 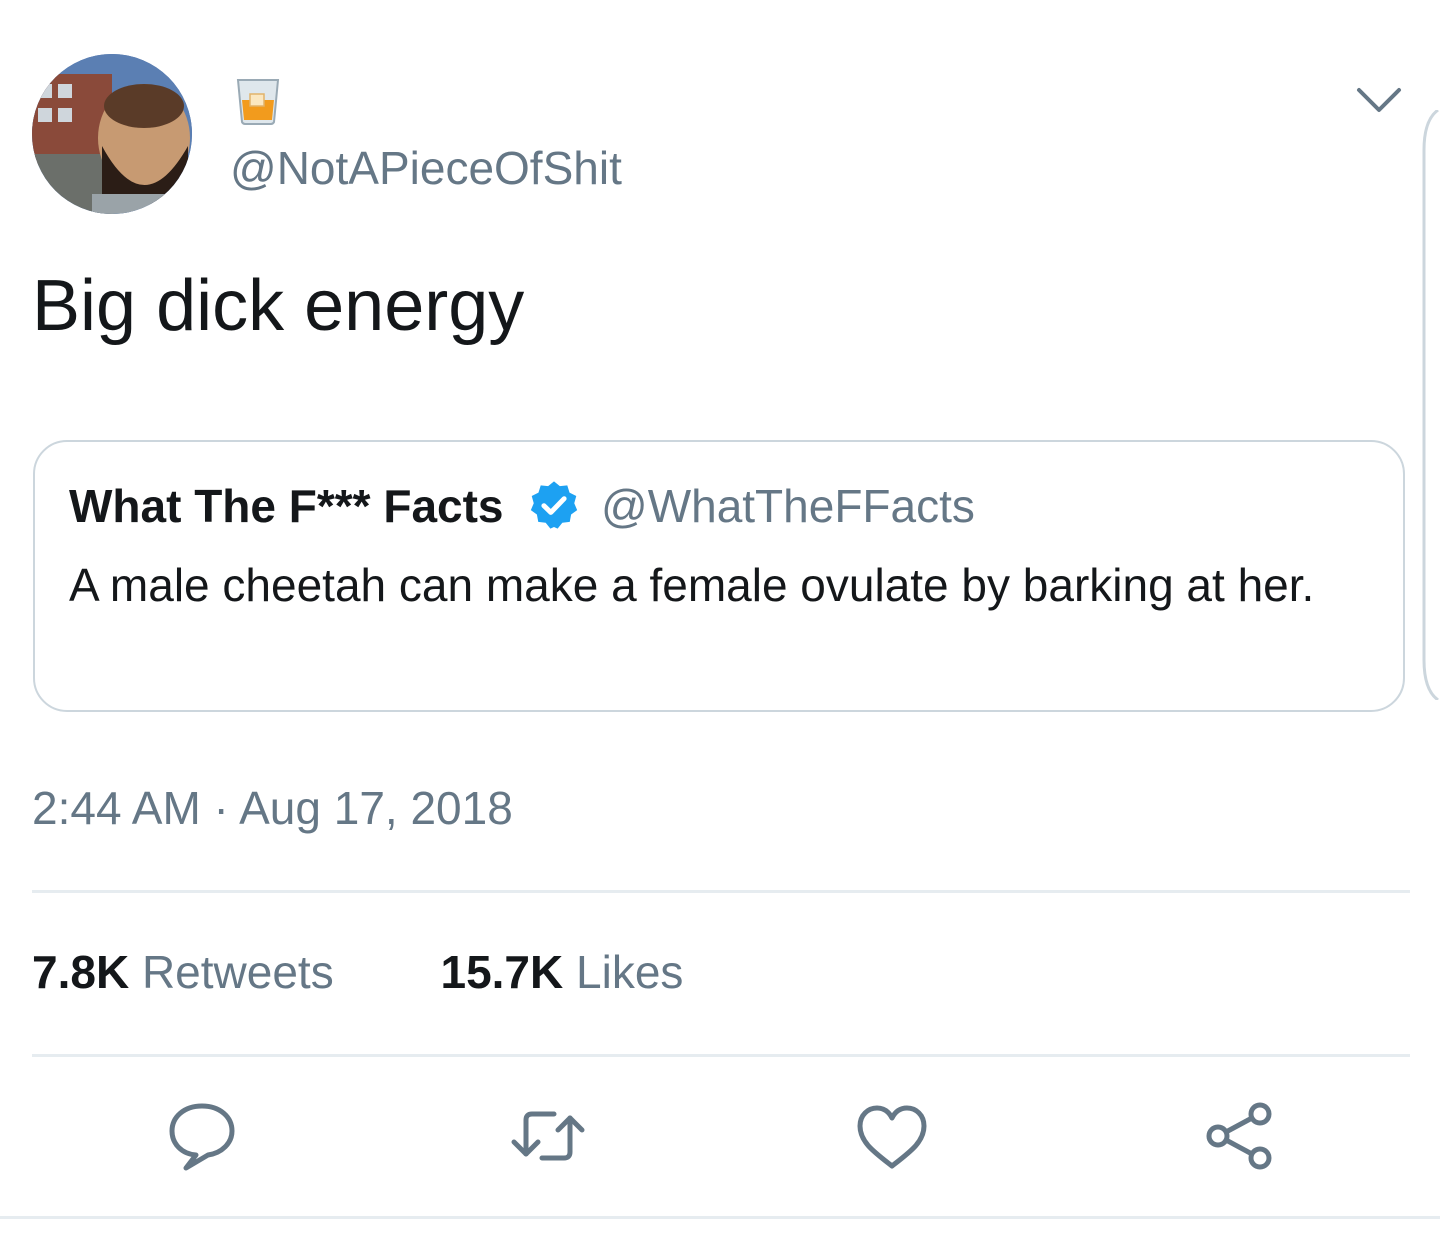 I want to click on tweet-text: Big dick energy, so click(x=278, y=306).